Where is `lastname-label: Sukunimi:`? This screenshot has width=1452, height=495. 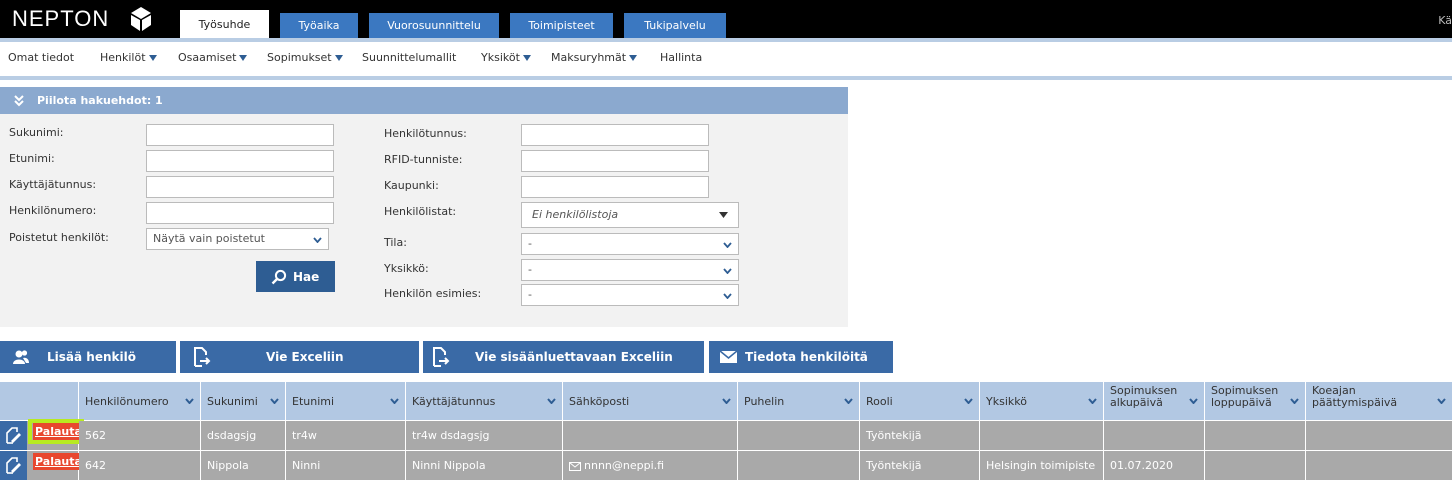
lastname-label: Sukunimi: is located at coordinates (36, 132).